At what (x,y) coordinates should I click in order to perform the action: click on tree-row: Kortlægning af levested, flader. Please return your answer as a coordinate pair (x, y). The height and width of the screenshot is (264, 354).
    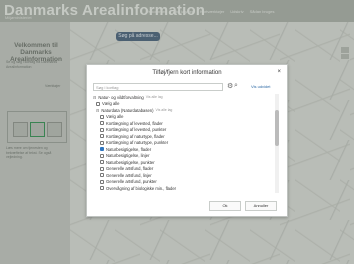
    Looking at the image, I should click on (131, 123).